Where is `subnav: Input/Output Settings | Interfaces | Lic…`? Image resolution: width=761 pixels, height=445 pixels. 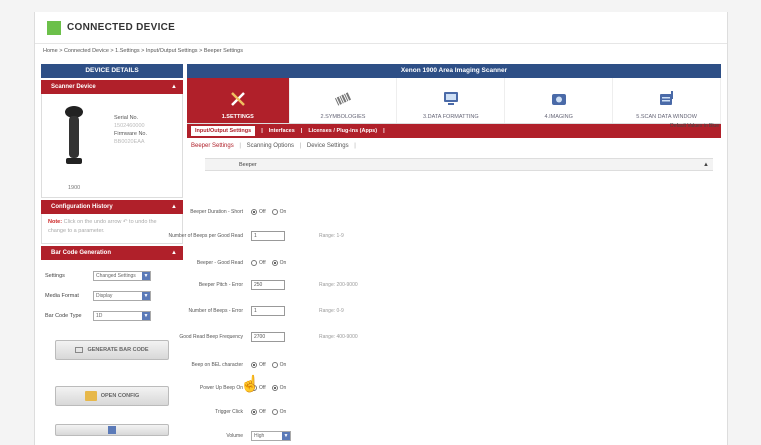 subnav: Input/Output Settings | Interfaces | Lic… is located at coordinates (454, 131).